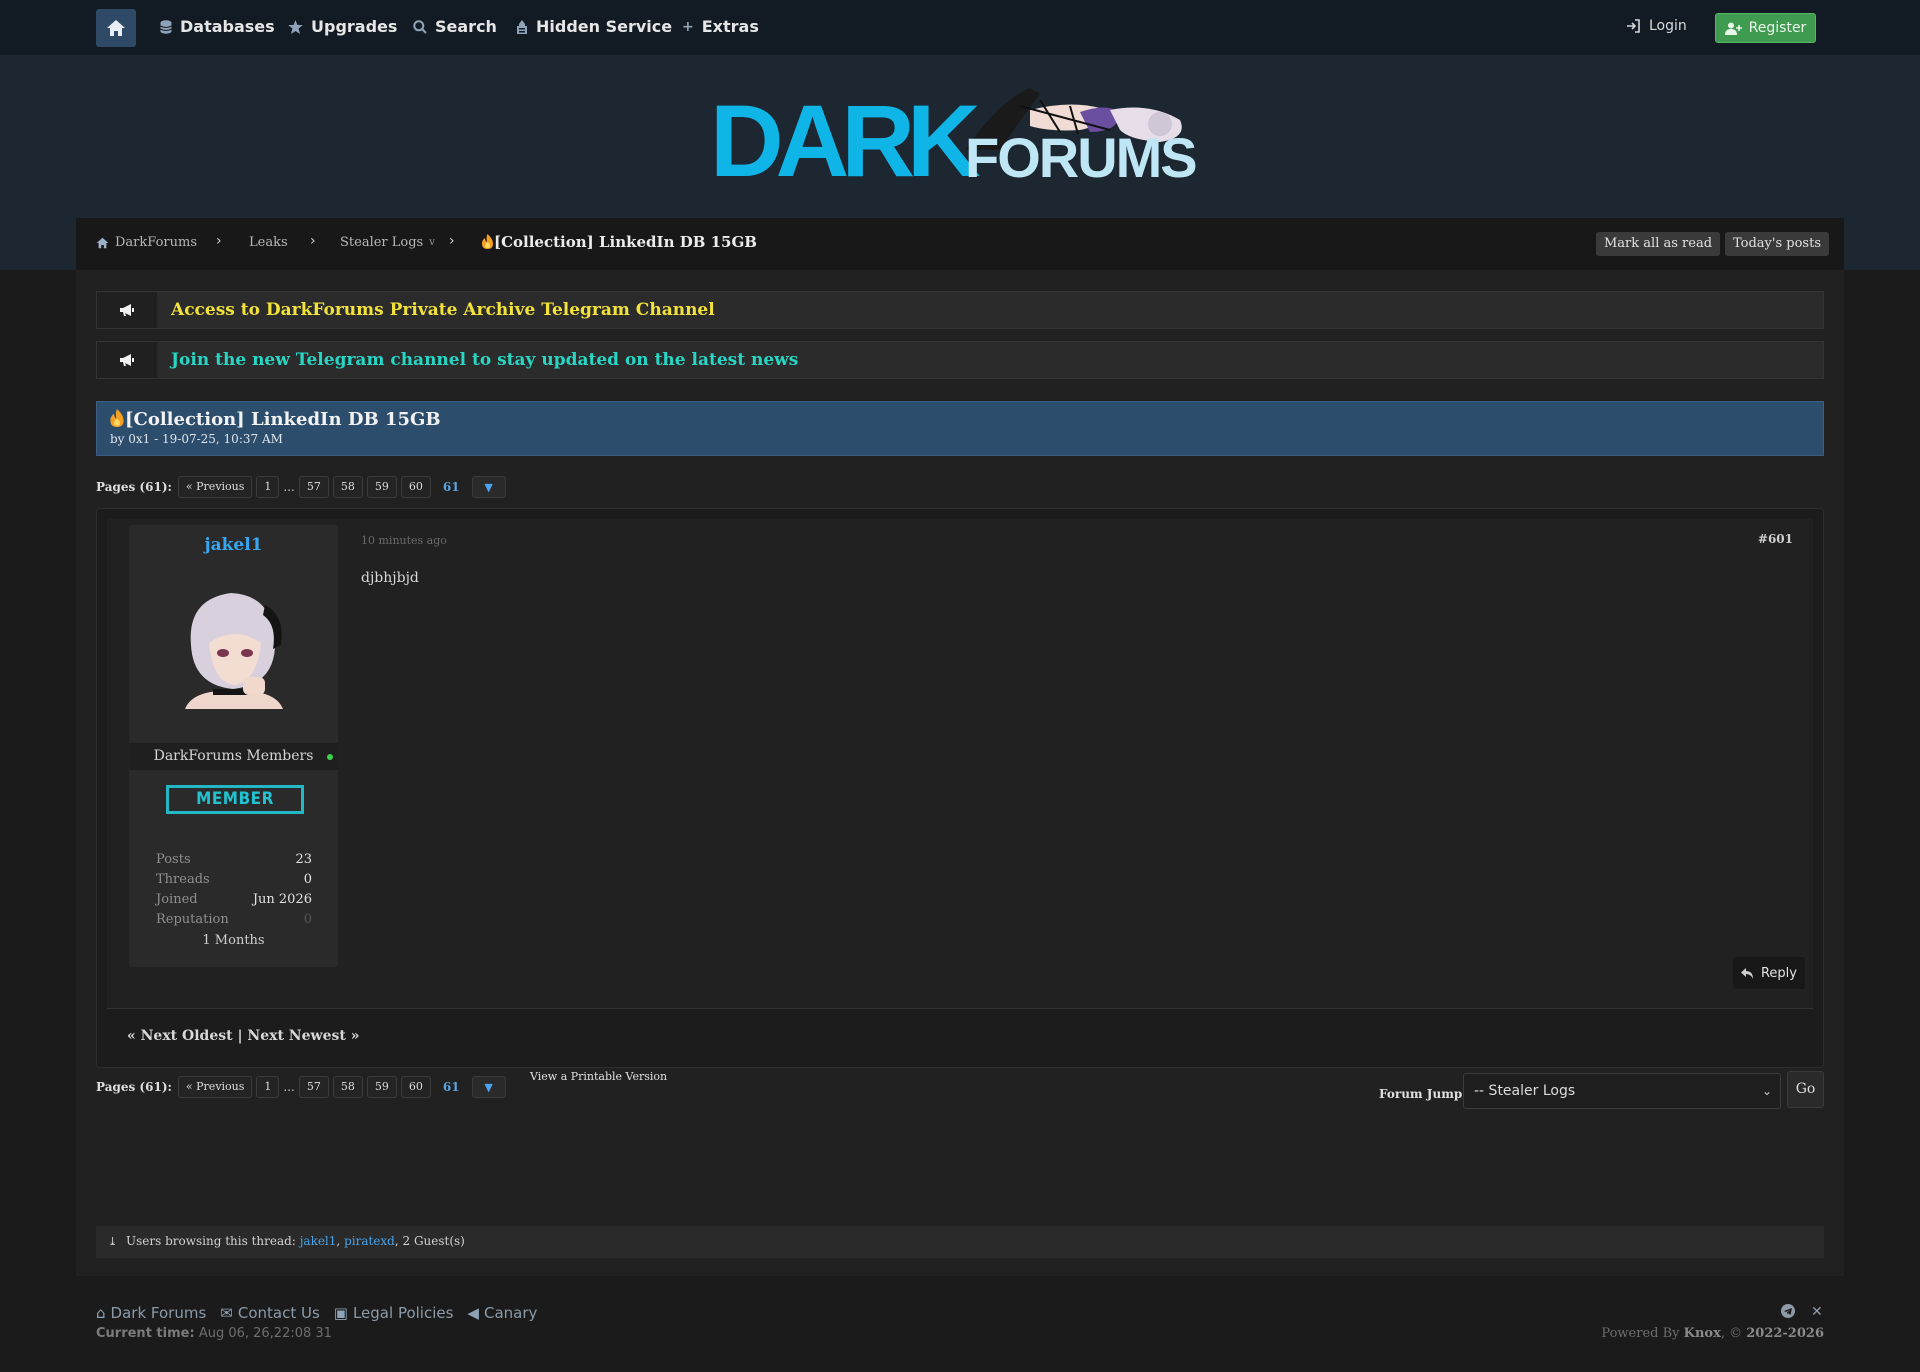 Image resolution: width=1920 pixels, height=1372 pixels. Describe the element at coordinates (233, 940) in the screenshot. I see `member-age: 1 Months` at that location.